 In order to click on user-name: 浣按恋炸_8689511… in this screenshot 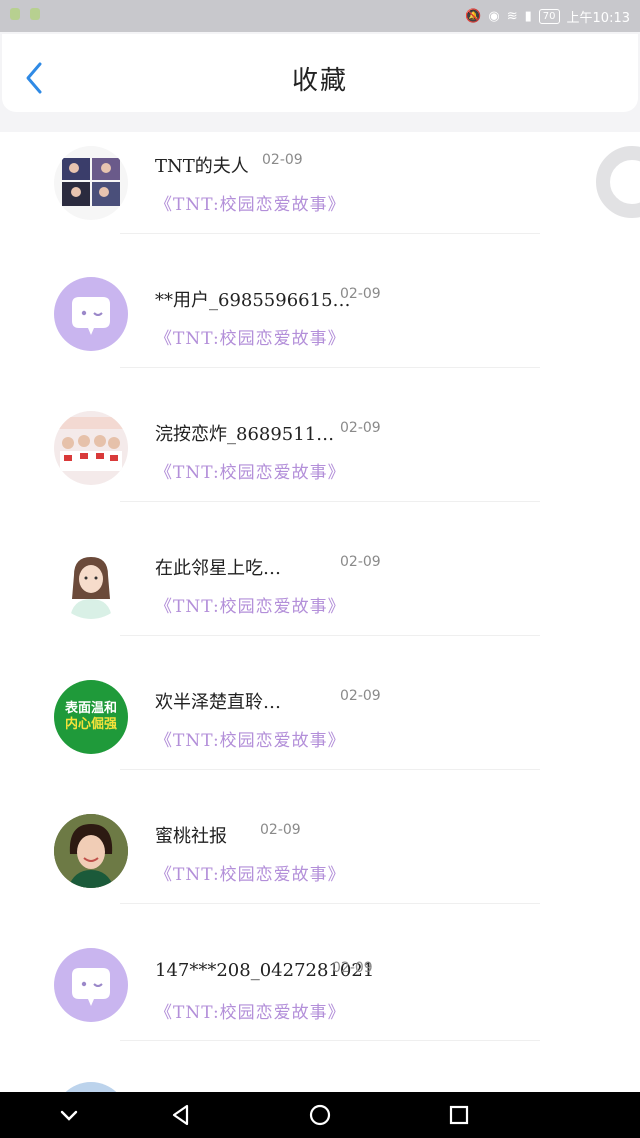, I will do `click(245, 434)`.